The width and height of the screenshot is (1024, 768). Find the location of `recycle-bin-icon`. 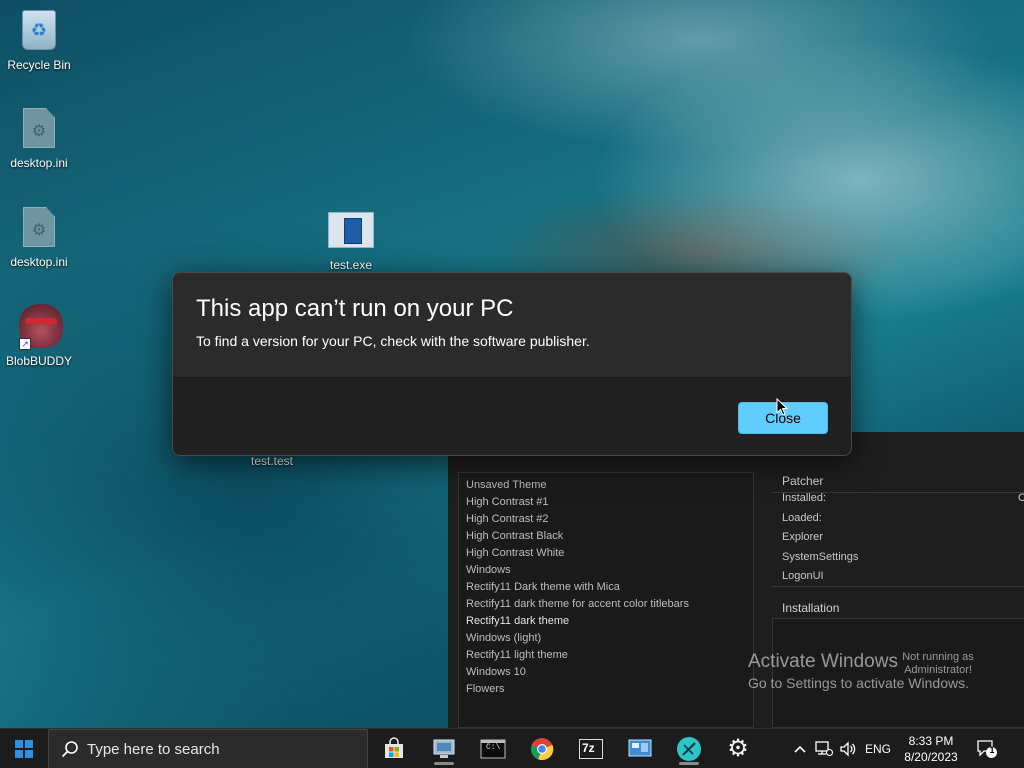

recycle-bin-icon is located at coordinates (39, 30).